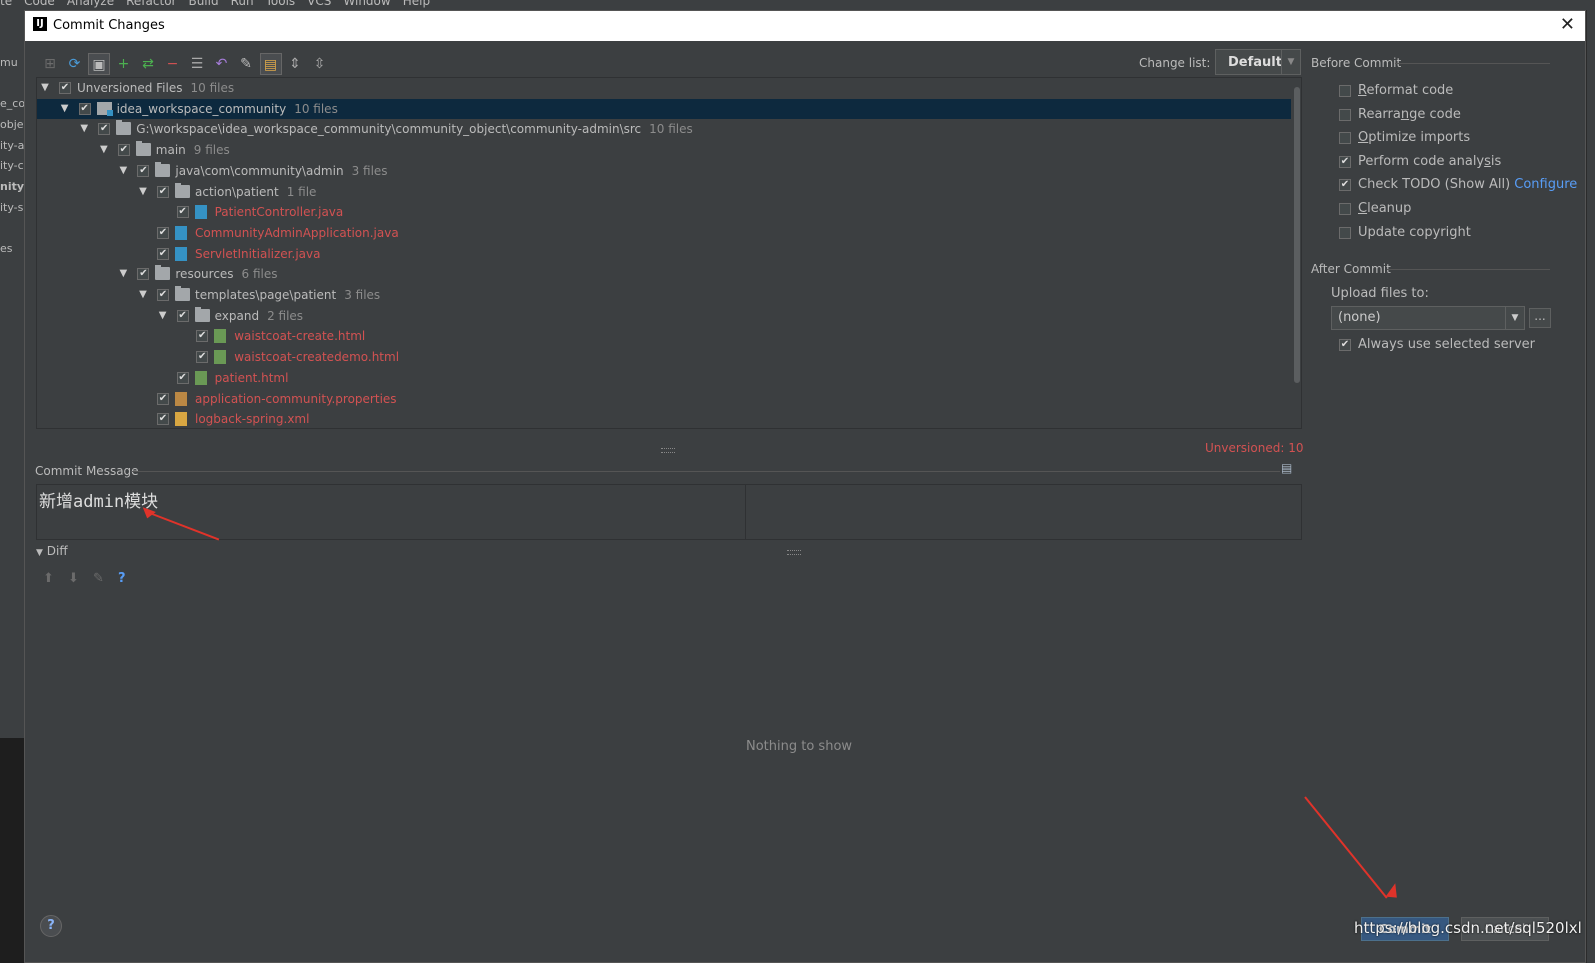 This screenshot has width=1595, height=963. I want to click on tree-row: ▼ ✔ idea_workspace_community 10 files, so click(664, 108).